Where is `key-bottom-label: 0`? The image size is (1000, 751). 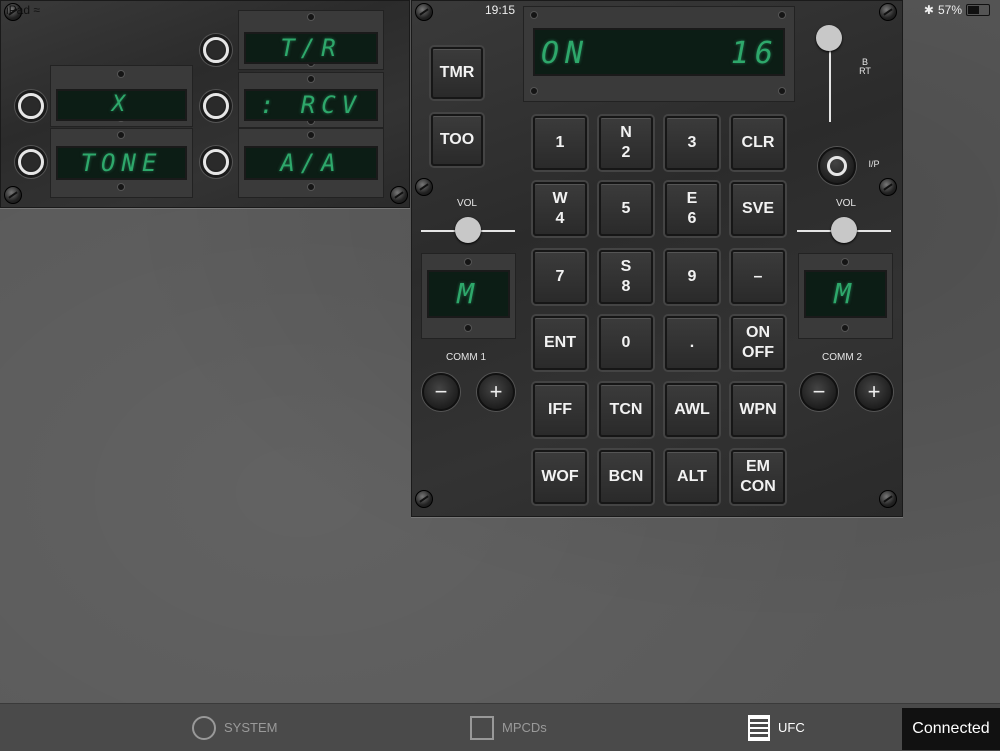
key-bottom-label: 0 is located at coordinates (626, 342).